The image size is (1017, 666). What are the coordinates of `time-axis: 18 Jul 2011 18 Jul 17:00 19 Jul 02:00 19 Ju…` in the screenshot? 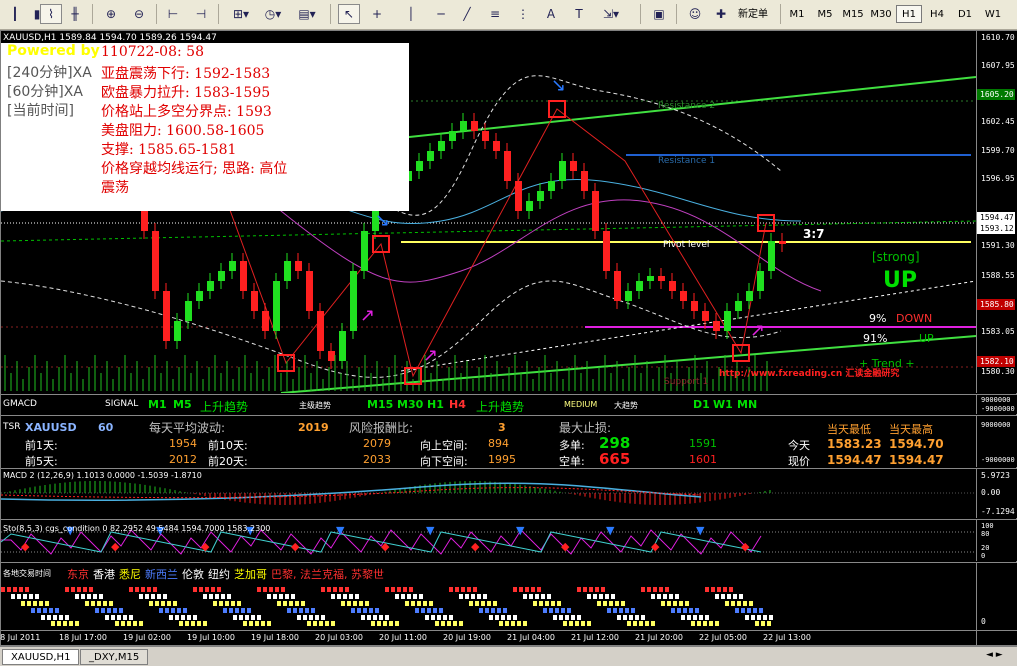 It's located at (488, 637).